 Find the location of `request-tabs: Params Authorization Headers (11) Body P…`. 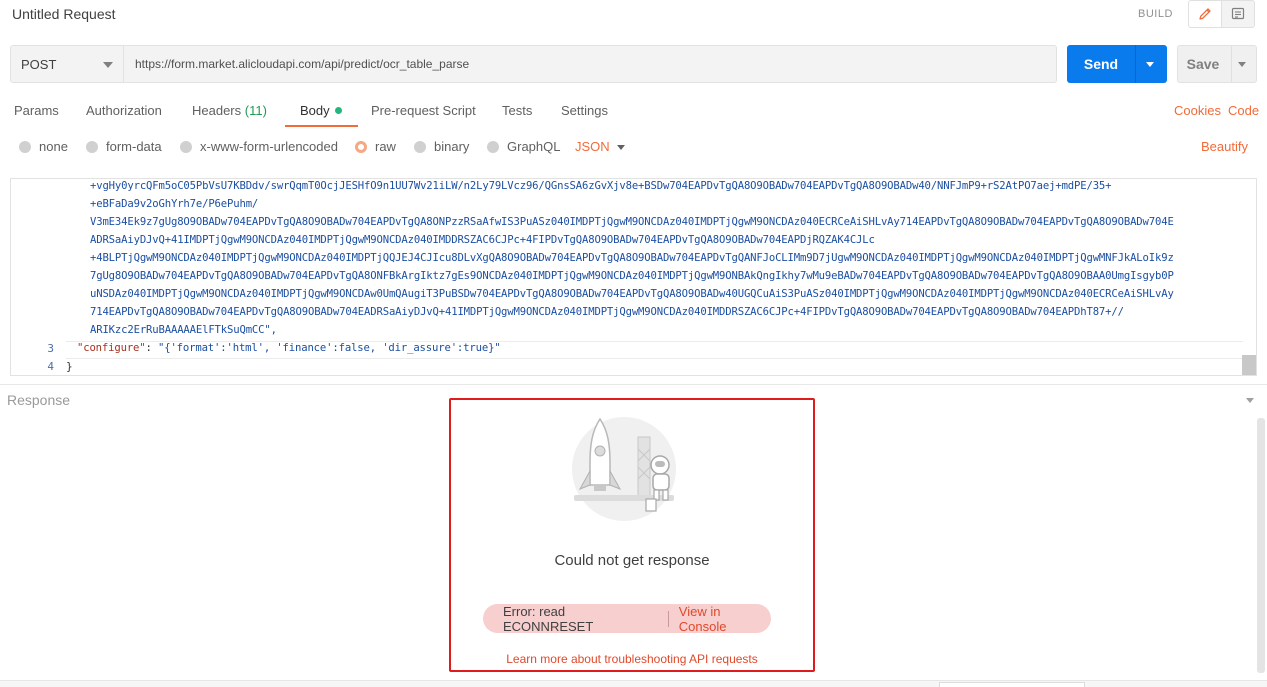

request-tabs: Params Authorization Headers (11) Body P… is located at coordinates (633, 112).